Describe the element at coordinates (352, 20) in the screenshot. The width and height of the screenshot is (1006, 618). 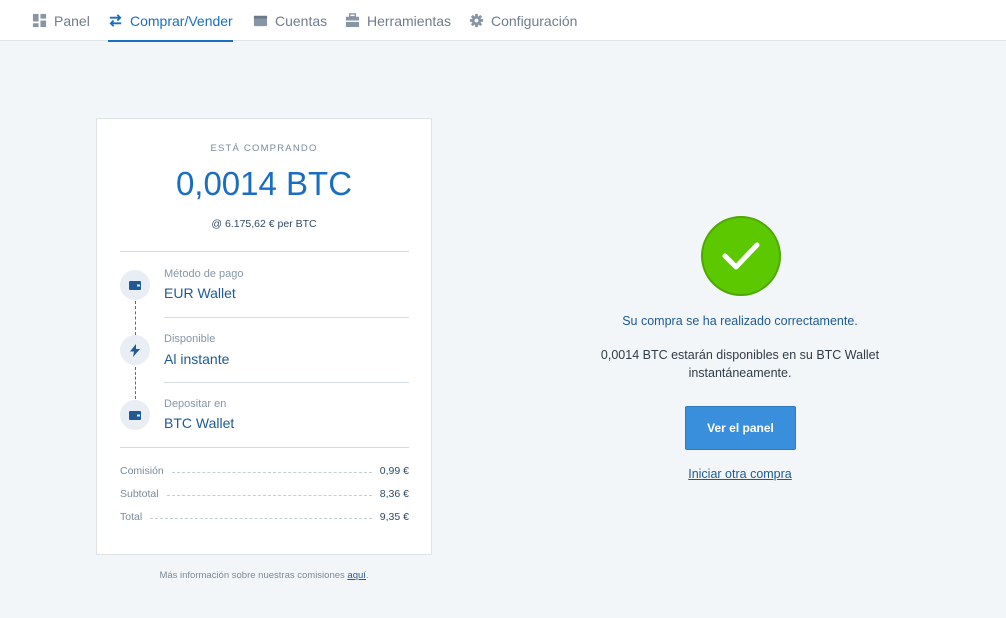
I see `toolbox-icon` at that location.